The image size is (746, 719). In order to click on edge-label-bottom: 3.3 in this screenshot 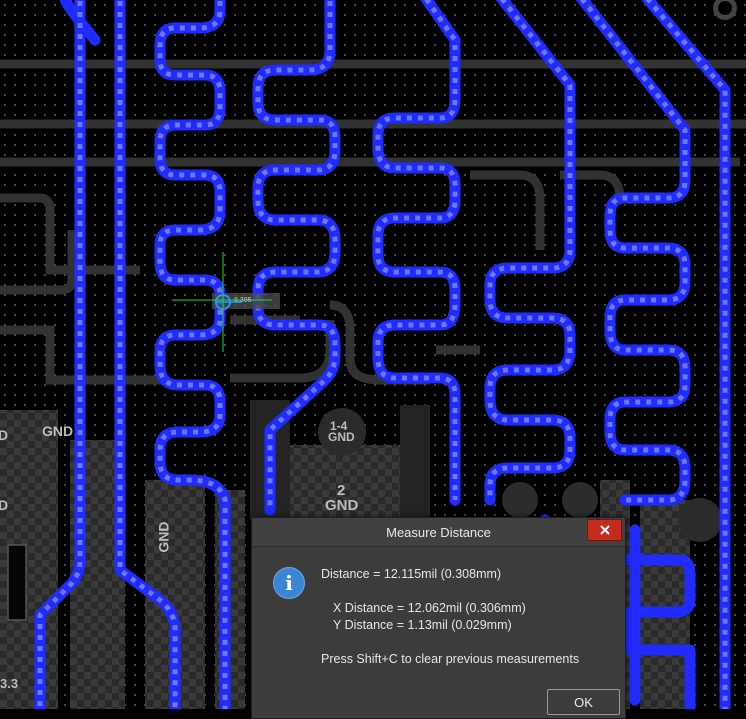, I will do `click(9, 683)`.